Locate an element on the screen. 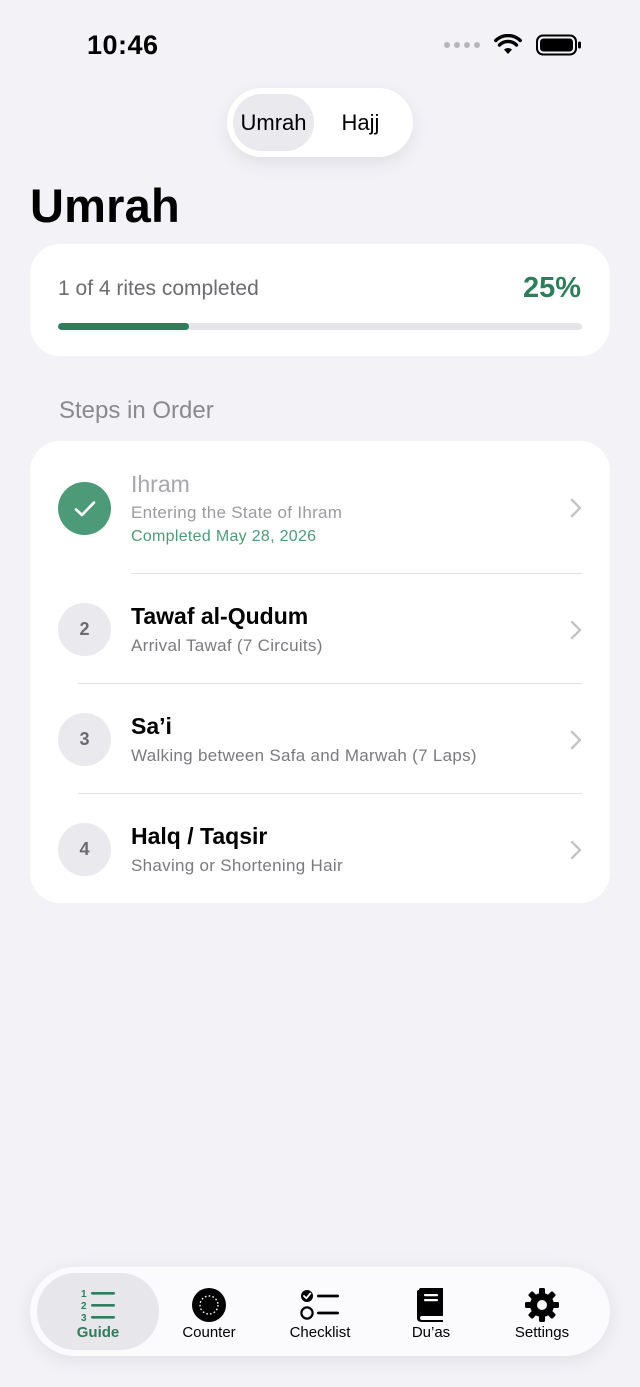 The width and height of the screenshot is (640, 1387). cellular-signal-icon is located at coordinates (462, 45).